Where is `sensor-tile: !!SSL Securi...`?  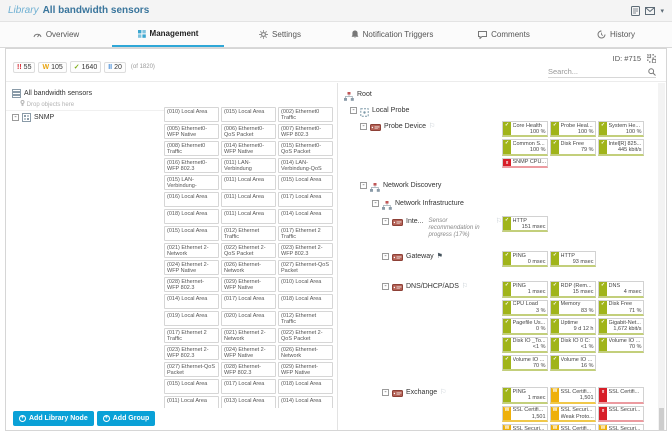 sensor-tile: !!SSL Securi... is located at coordinates (621, 414).